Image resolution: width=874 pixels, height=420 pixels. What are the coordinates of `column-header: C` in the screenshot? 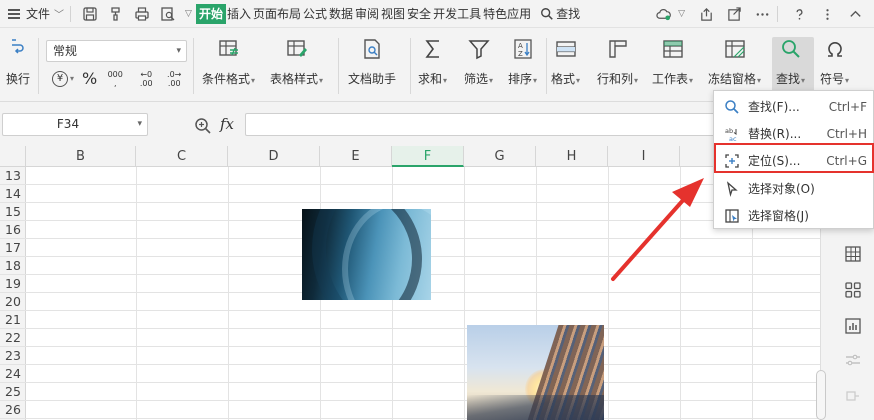 It's located at (182, 156).